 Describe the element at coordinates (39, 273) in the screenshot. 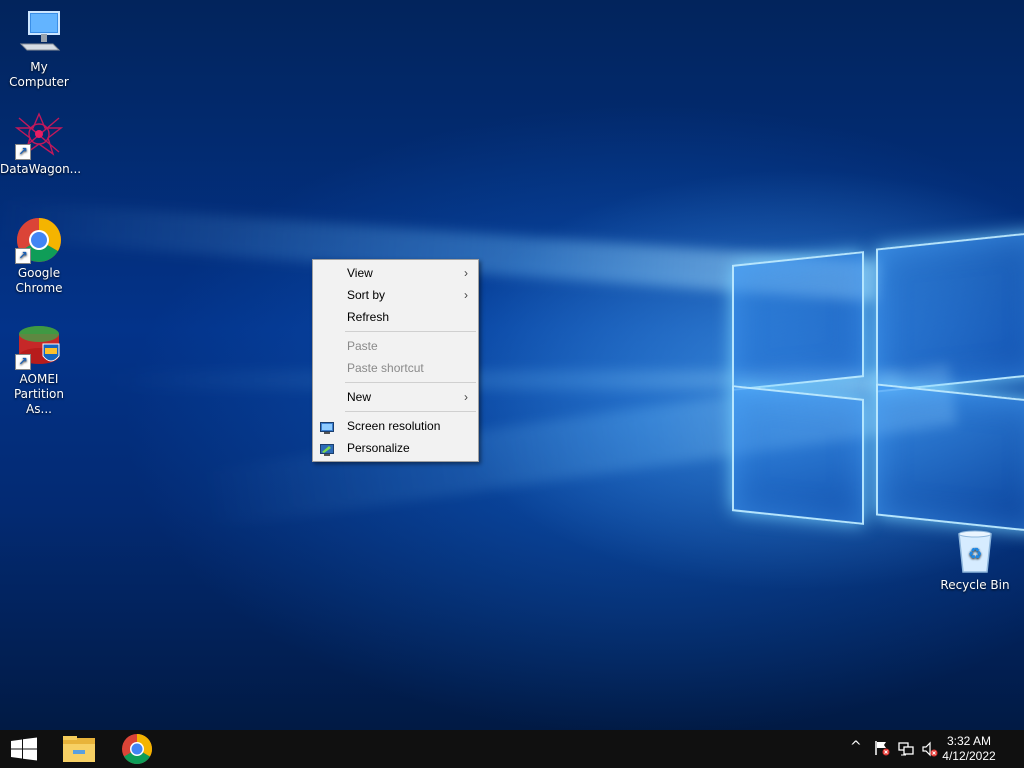

I see `desktop-icon-label-line1: Google` at that location.